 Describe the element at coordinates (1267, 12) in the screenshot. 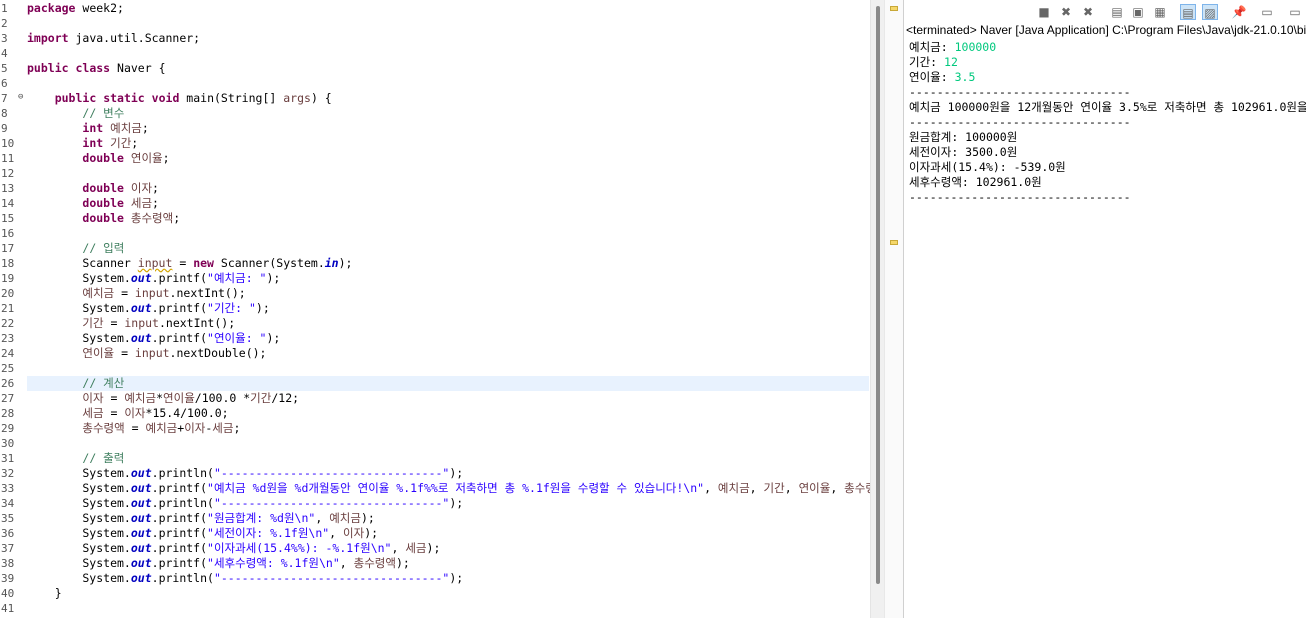

I see `display-selected-console-icon: ▭` at that location.